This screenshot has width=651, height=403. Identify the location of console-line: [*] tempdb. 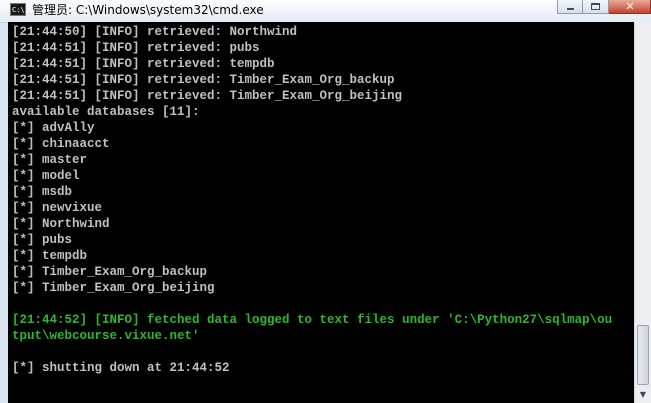
(50, 256).